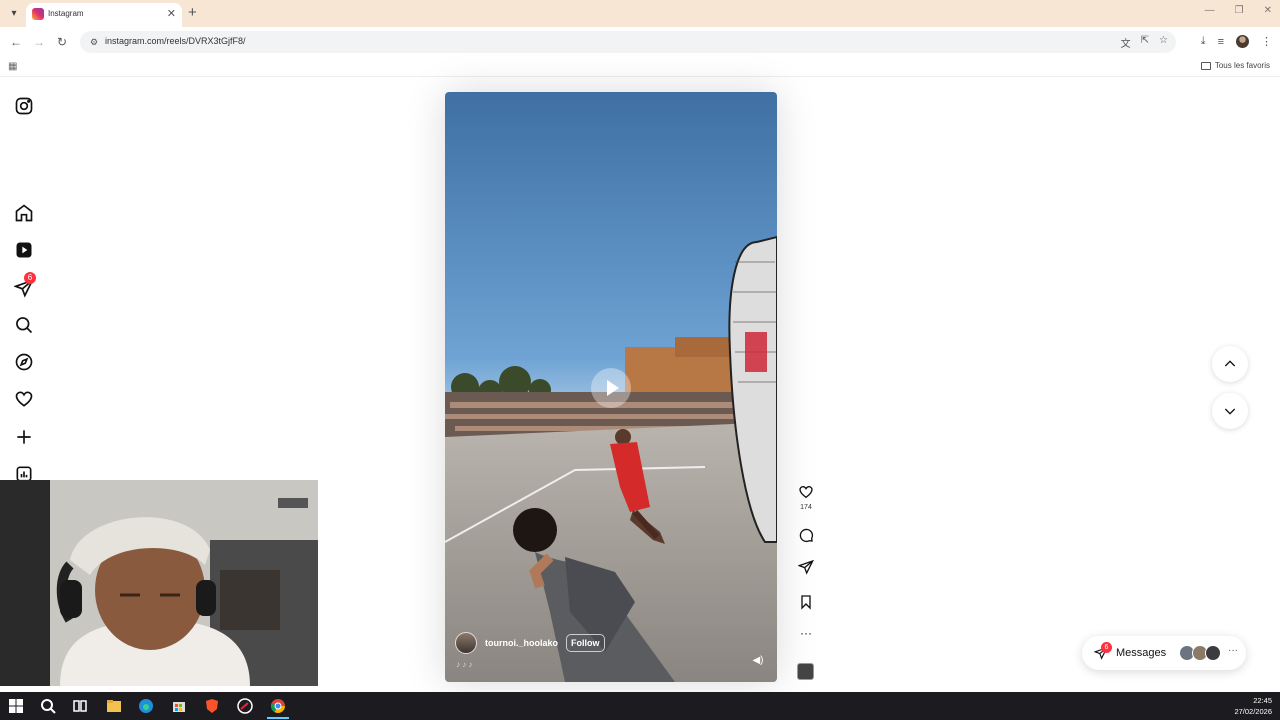 This screenshot has width=1280, height=720. Describe the element at coordinates (1242, 41) in the screenshot. I see `profile-avatar-icon` at that location.